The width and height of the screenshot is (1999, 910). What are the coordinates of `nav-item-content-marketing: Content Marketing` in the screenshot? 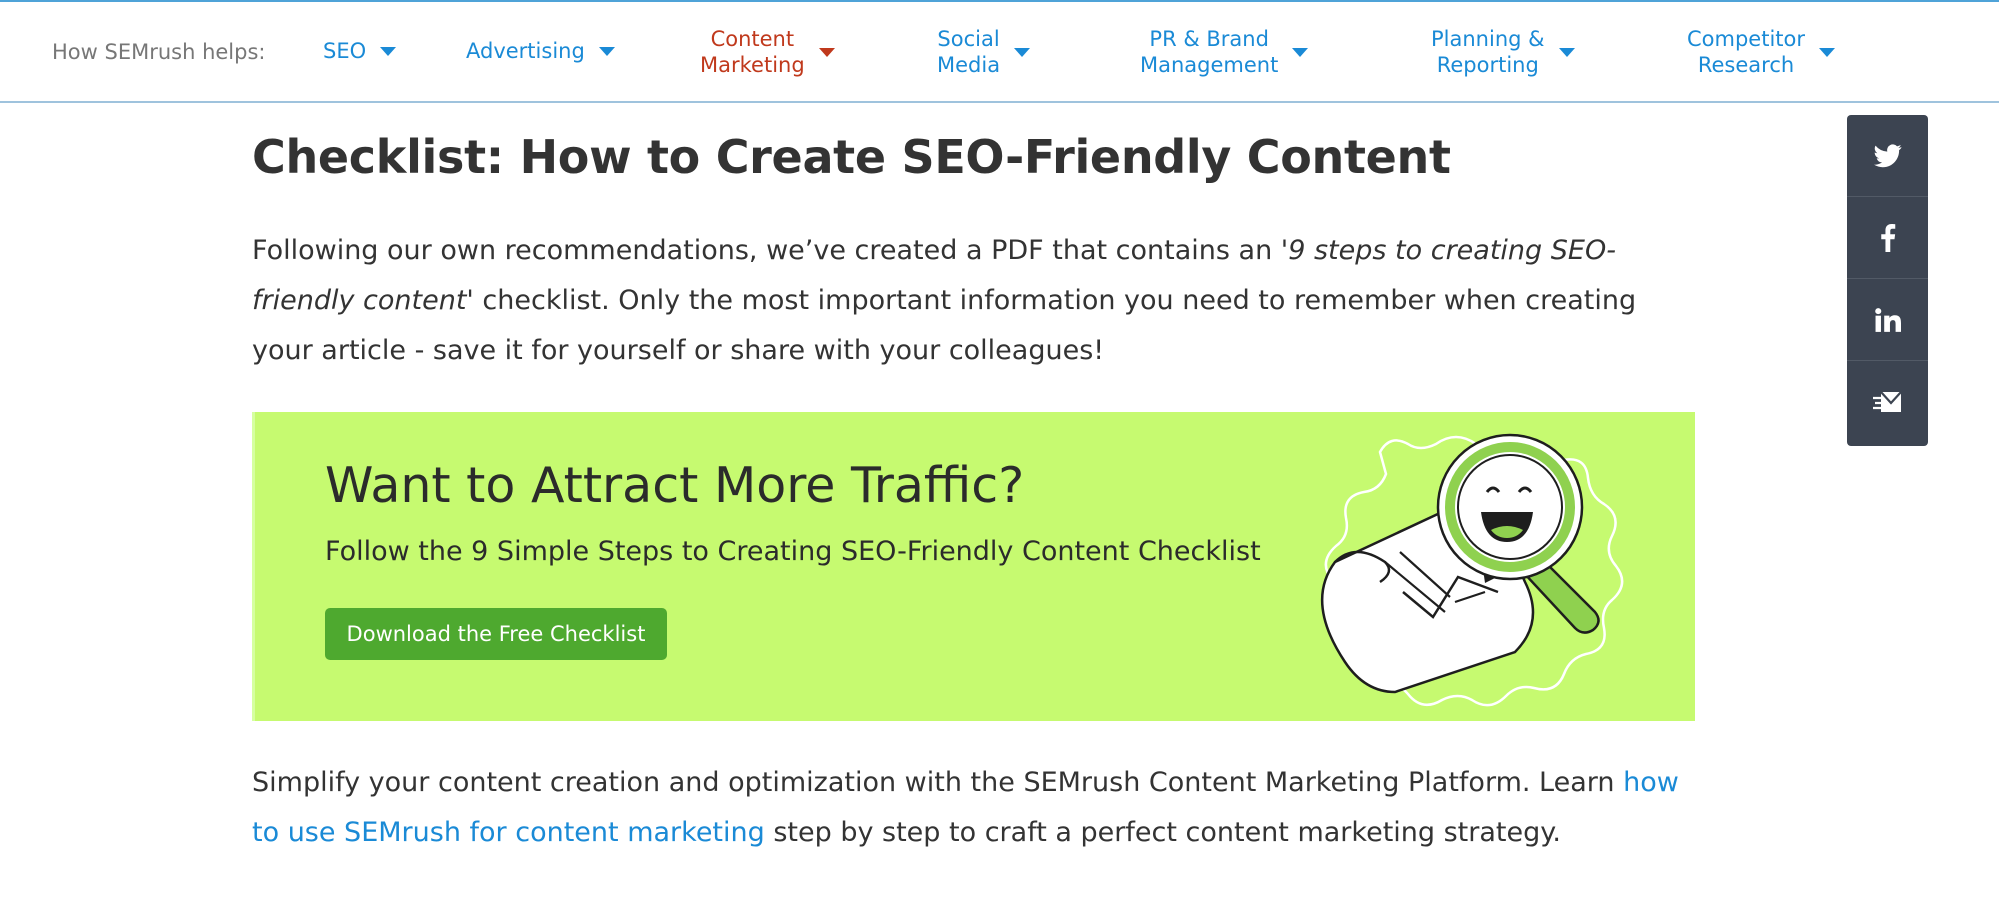 It's located at (767, 52).